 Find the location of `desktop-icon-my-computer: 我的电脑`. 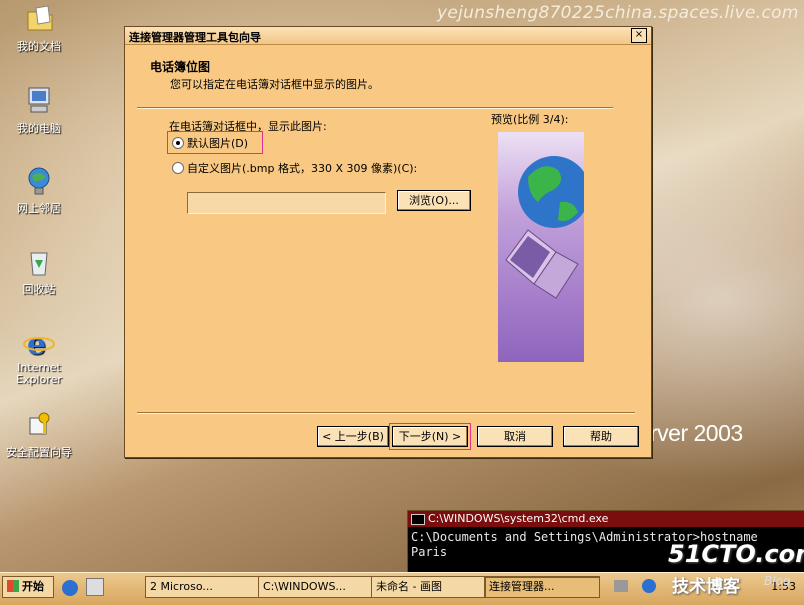

desktop-icon-my-computer: 我的电脑 is located at coordinates (39, 110).